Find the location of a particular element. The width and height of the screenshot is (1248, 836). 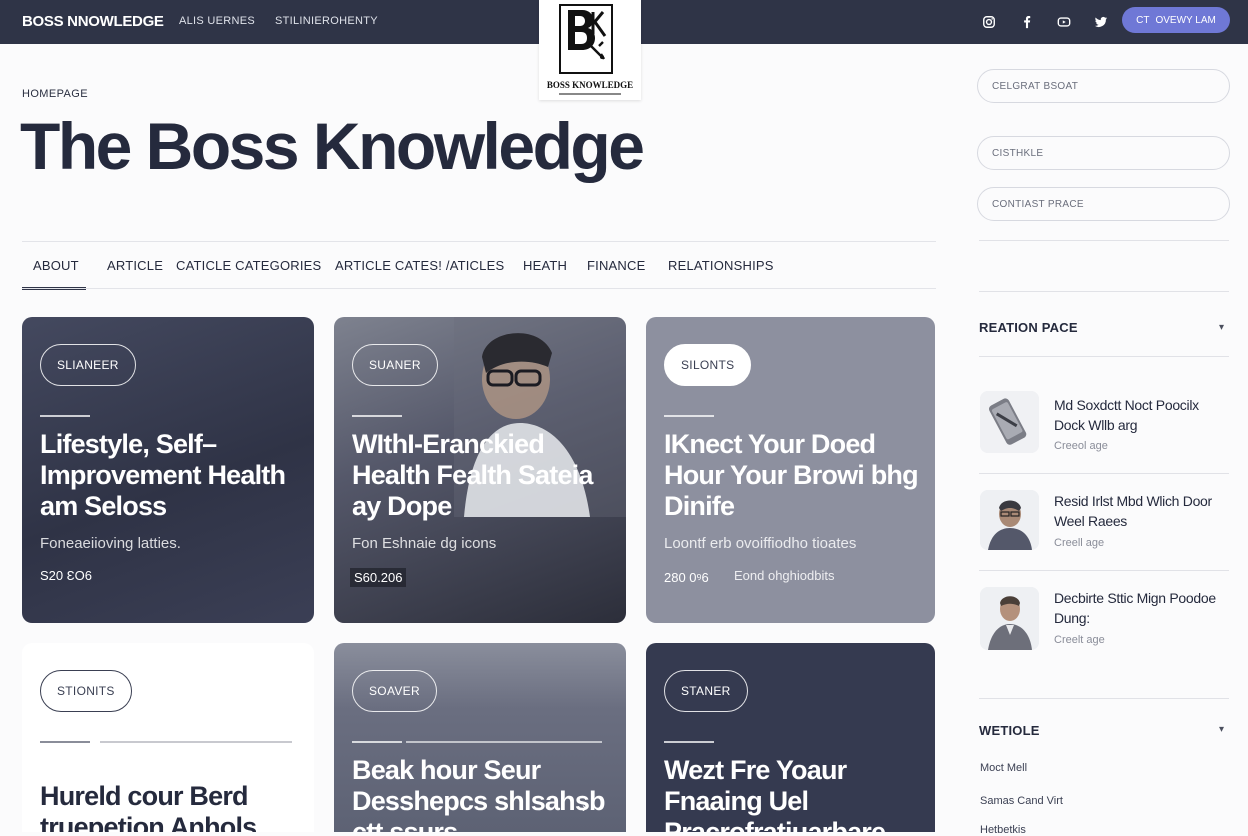

cta-label: OVEWY LAM is located at coordinates (1185, 20).